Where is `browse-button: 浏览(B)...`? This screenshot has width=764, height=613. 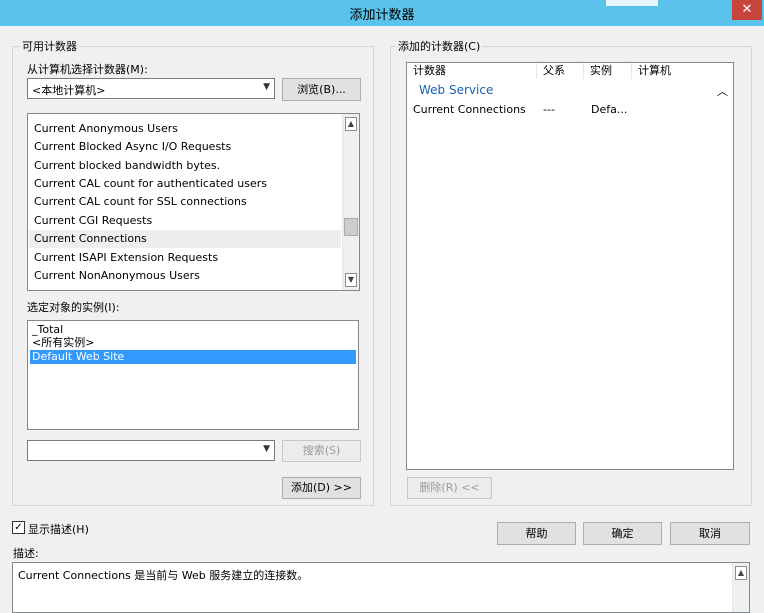 browse-button: 浏览(B)... is located at coordinates (321, 89).